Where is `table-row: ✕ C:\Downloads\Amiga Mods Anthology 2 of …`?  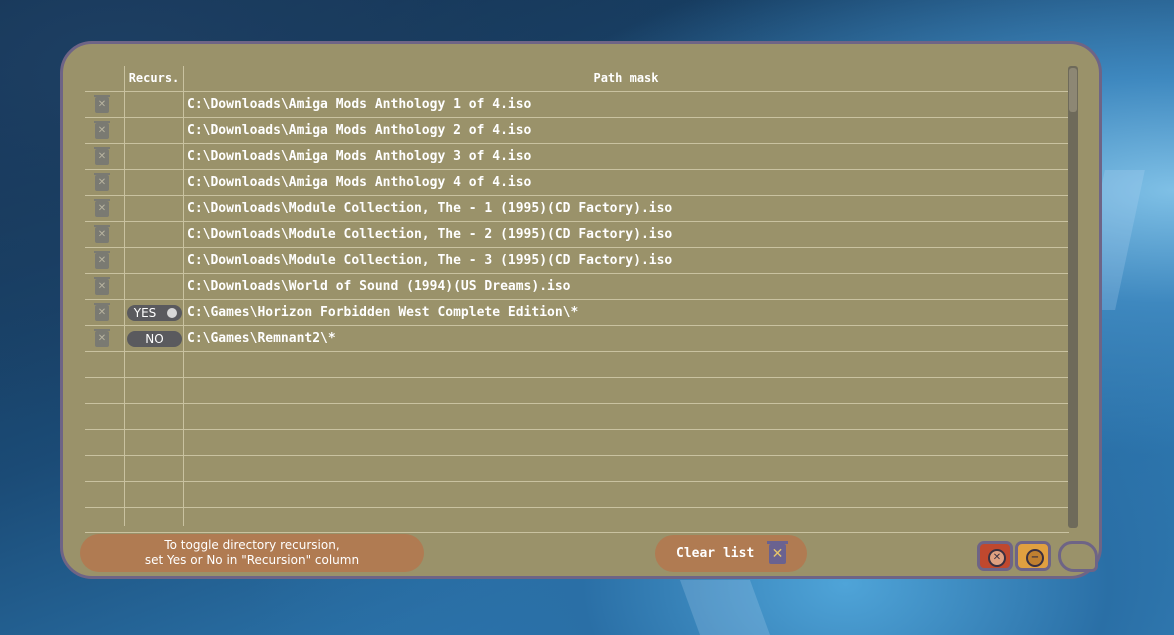
table-row: ✕ C:\Downloads\Amiga Mods Anthology 2 of … is located at coordinates (577, 130).